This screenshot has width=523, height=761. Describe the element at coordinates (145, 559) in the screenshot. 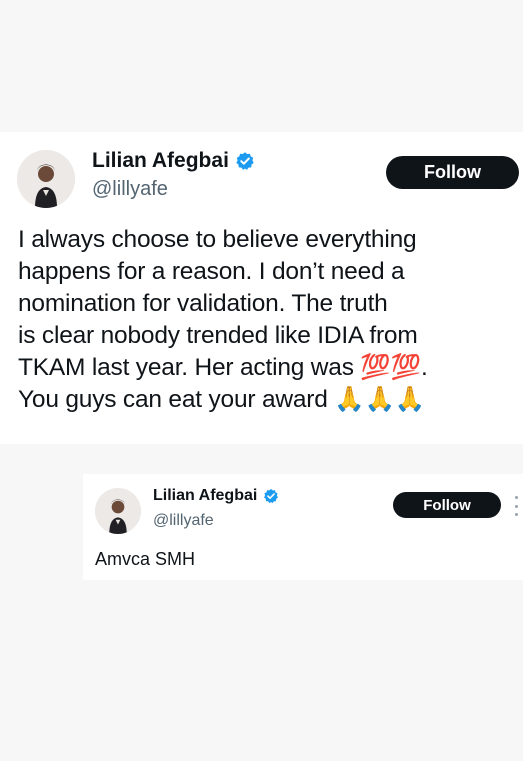

I see `tweet-text: Amvca SMH` at that location.